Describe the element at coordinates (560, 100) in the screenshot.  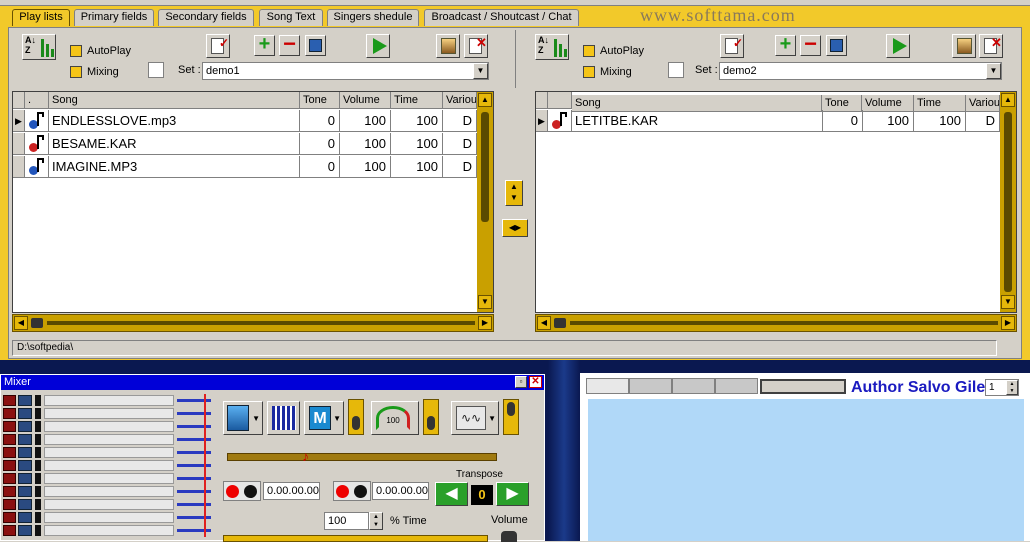
I see `col-header-dot` at that location.